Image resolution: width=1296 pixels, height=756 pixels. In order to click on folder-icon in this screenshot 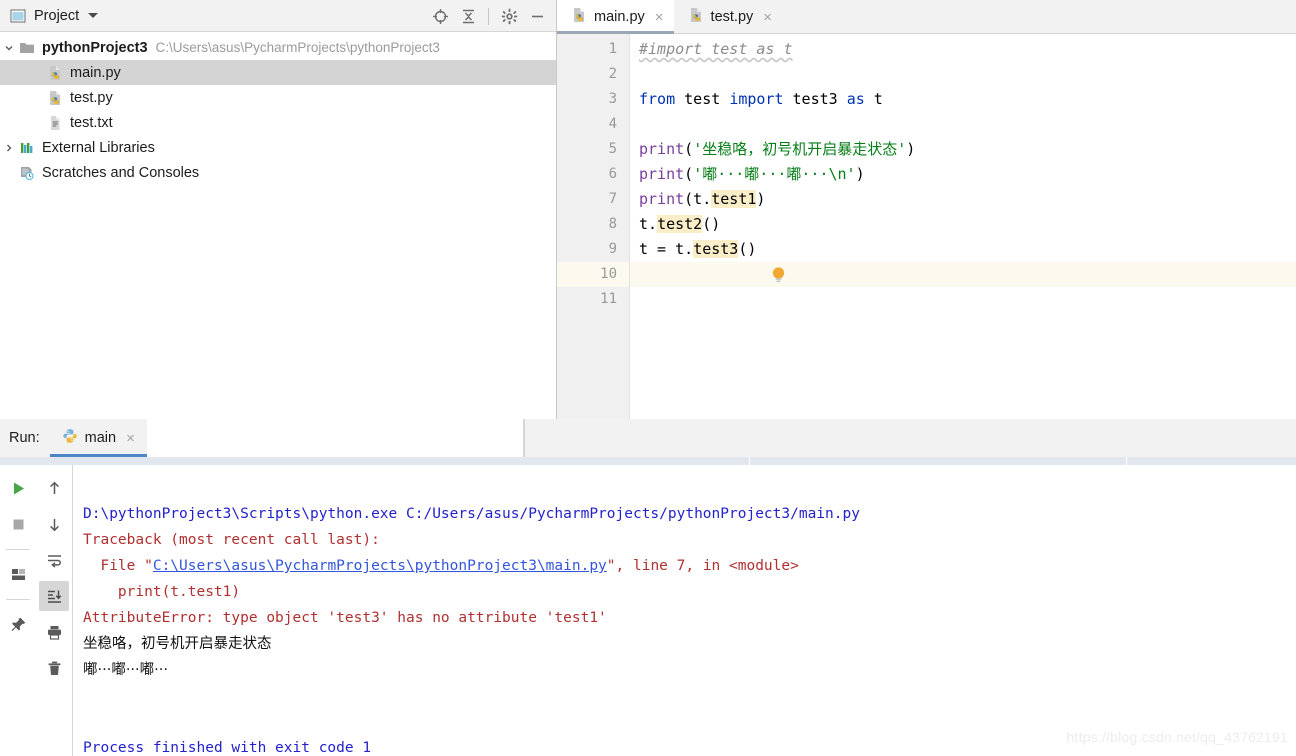, I will do `click(27, 48)`.